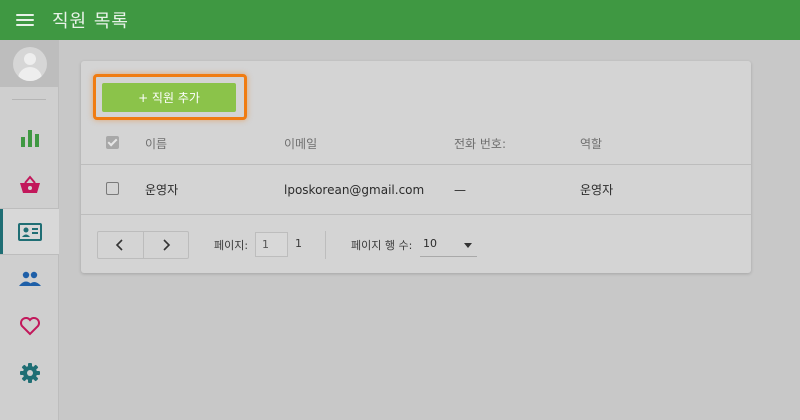 The height and width of the screenshot is (420, 800). Describe the element at coordinates (156, 143) in the screenshot. I see `column-header-name: 이름` at that location.